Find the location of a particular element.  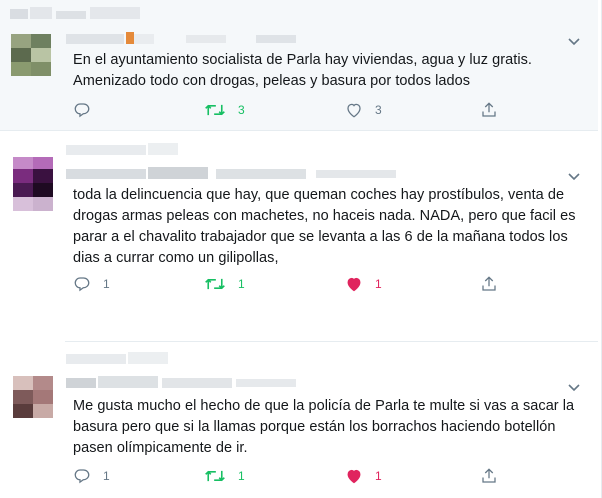

retweet-count: 3 is located at coordinates (241, 110).